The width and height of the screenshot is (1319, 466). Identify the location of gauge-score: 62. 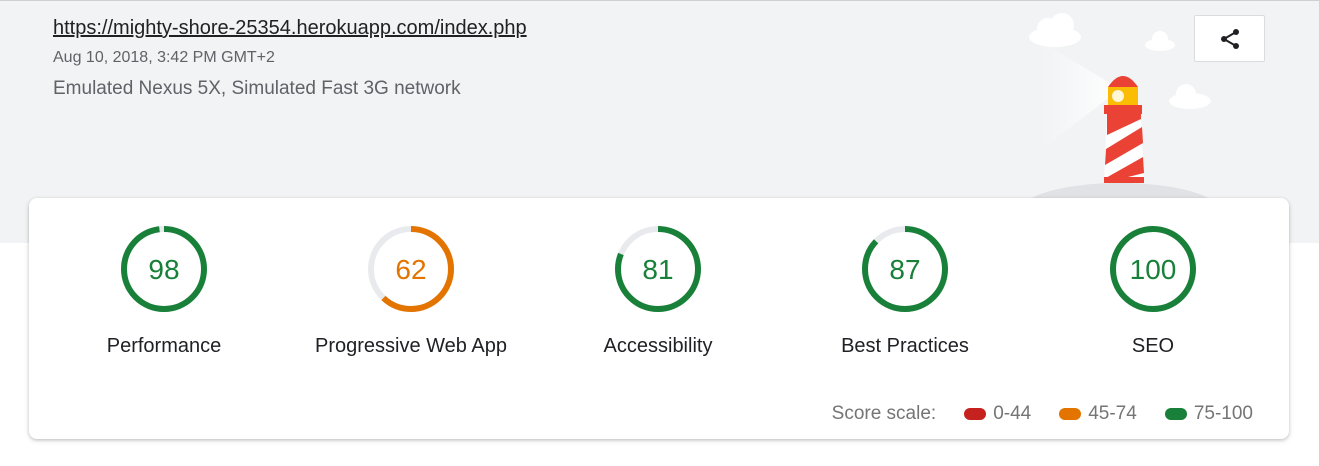
(410, 269).